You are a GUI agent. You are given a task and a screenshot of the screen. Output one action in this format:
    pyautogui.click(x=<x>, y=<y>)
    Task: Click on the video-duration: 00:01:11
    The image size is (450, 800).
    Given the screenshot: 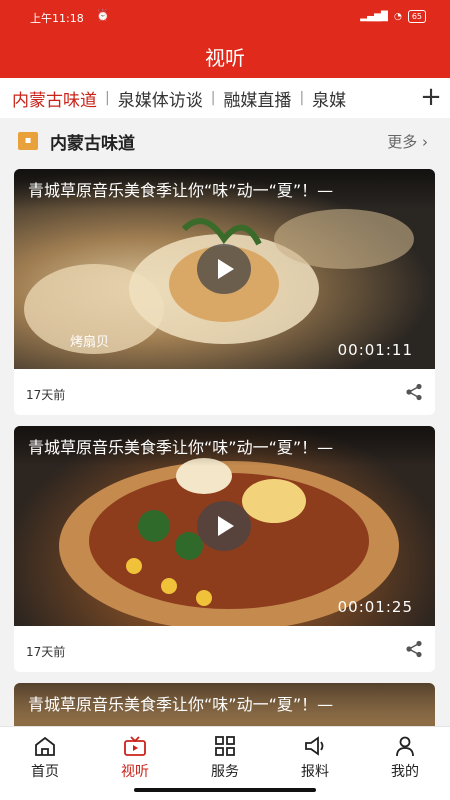 What is the action you would take?
    pyautogui.click(x=375, y=350)
    